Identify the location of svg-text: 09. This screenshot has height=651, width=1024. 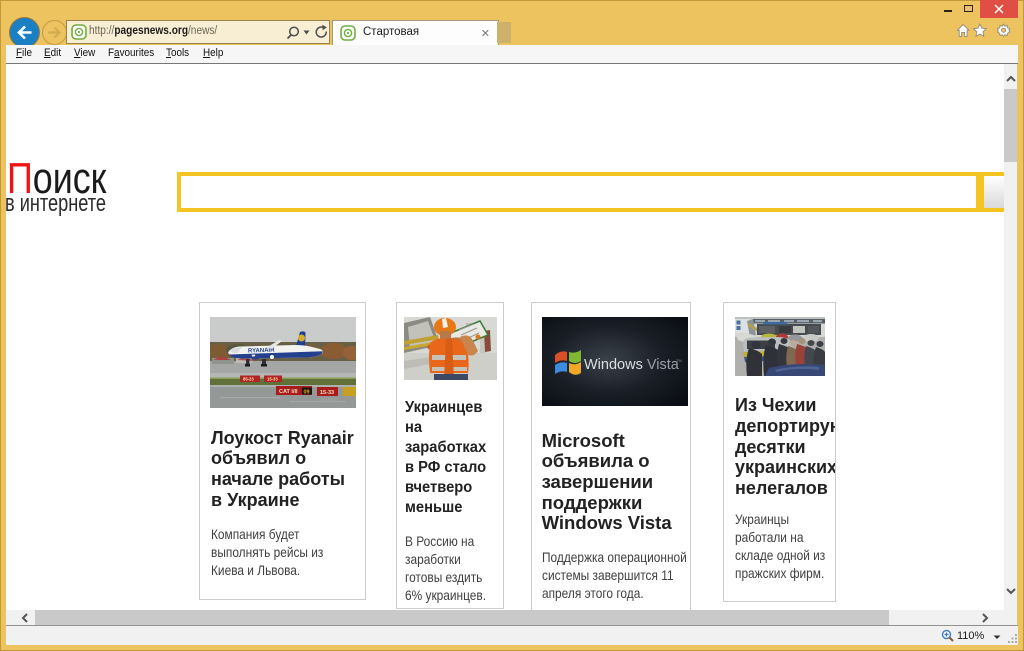
(307, 393).